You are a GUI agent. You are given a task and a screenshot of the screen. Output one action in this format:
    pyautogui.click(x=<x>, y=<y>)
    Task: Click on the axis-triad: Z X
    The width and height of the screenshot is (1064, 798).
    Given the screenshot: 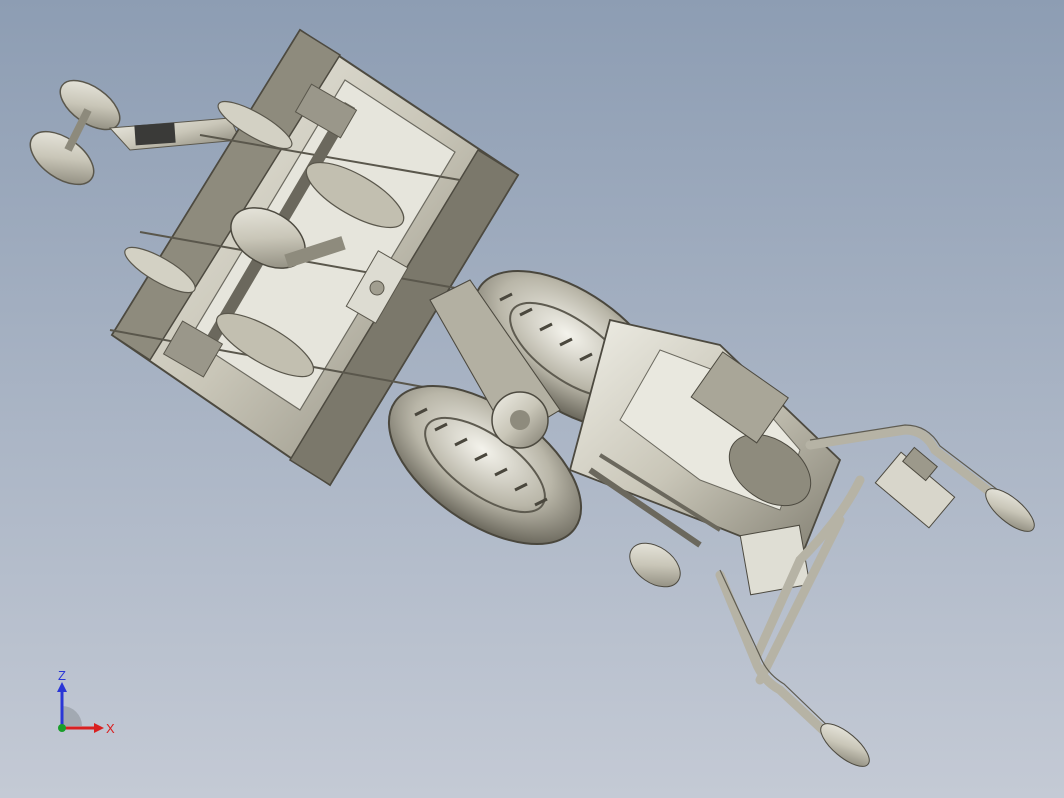 What is the action you would take?
    pyautogui.click(x=86, y=703)
    